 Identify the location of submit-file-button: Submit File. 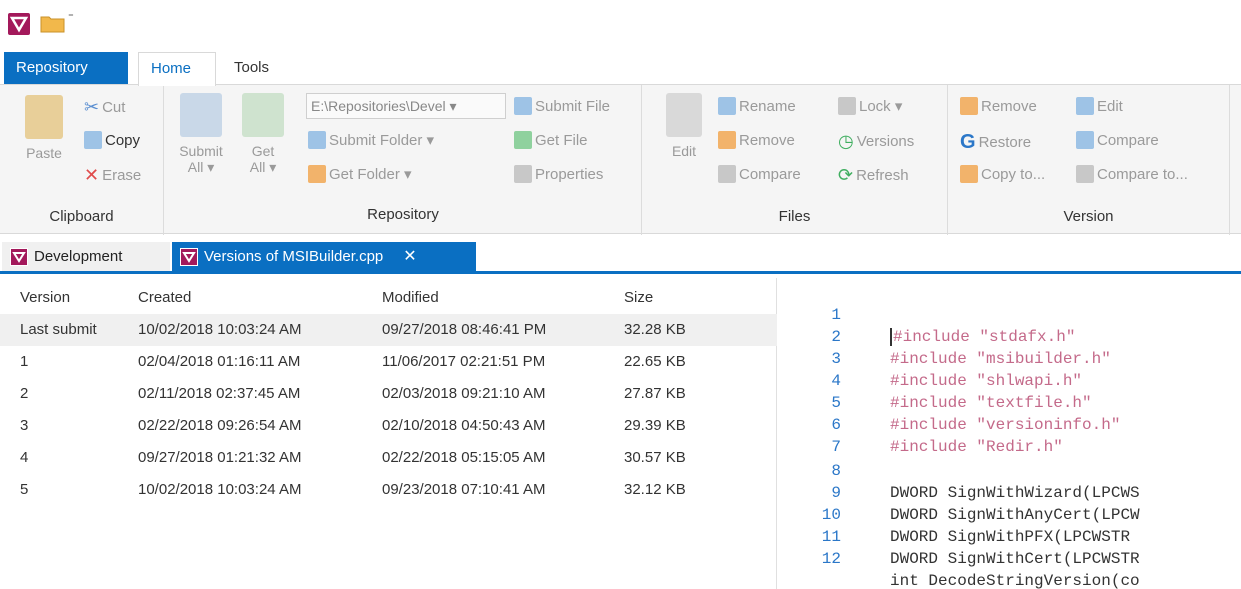
(562, 106).